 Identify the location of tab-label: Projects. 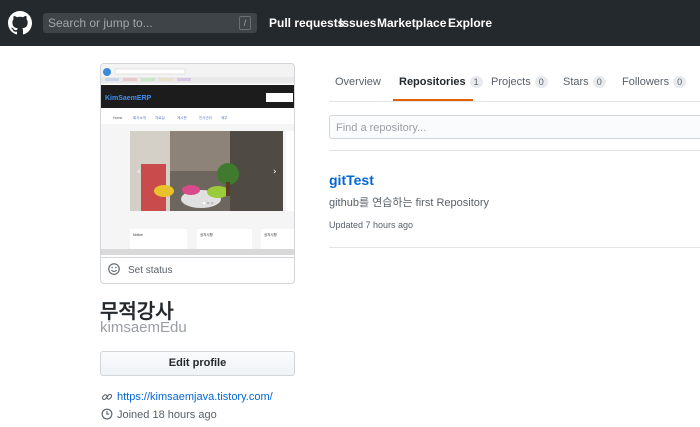
(511, 82).